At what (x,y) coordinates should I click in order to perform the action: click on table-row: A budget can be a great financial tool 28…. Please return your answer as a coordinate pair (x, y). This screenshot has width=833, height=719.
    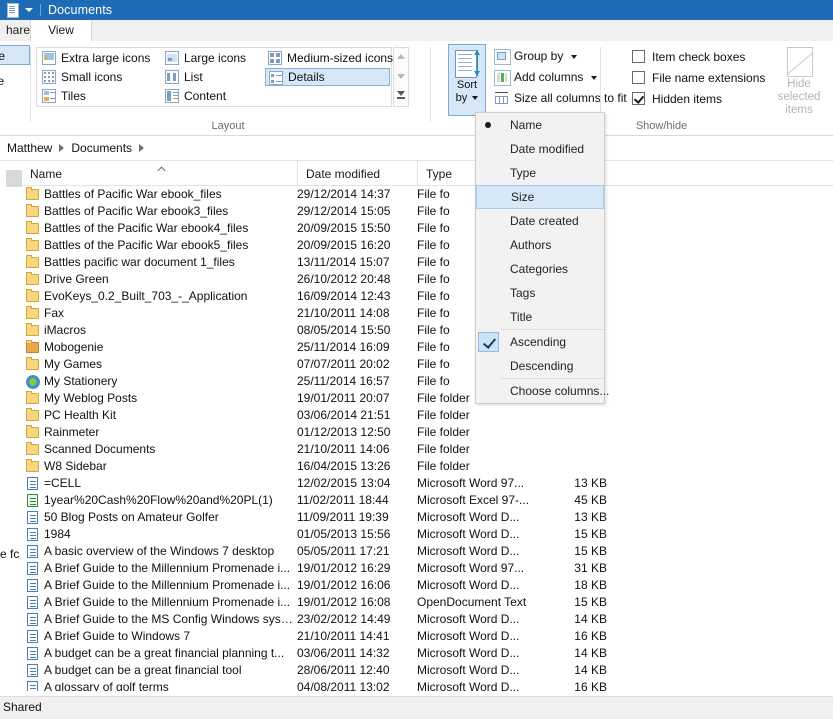
    Looking at the image, I should click on (427, 670).